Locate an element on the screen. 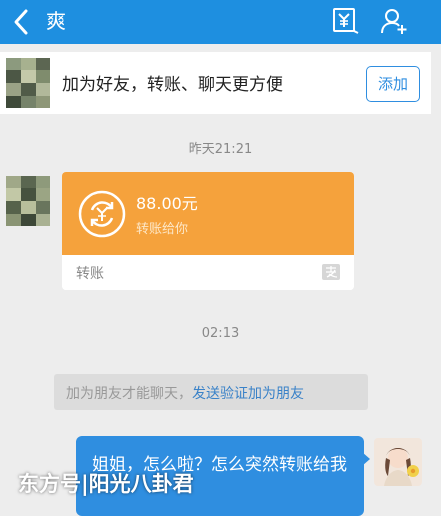  timestamp: 昨天21:21 is located at coordinates (220, 149).